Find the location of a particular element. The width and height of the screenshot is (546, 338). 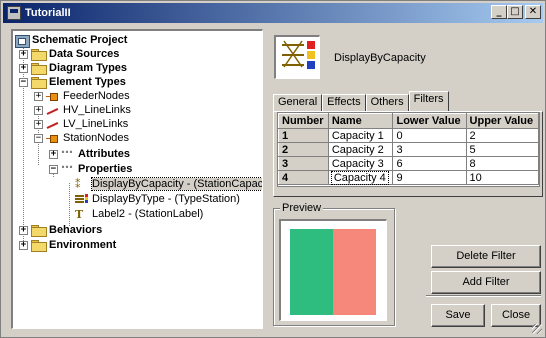

column-header-number: Number is located at coordinates (303, 121).